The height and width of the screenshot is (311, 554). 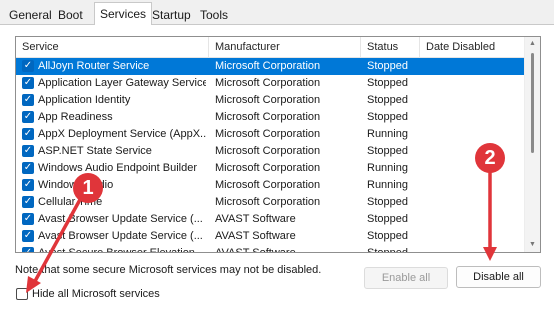 I want to click on service-name: Windows Audio, so click(x=75, y=185).